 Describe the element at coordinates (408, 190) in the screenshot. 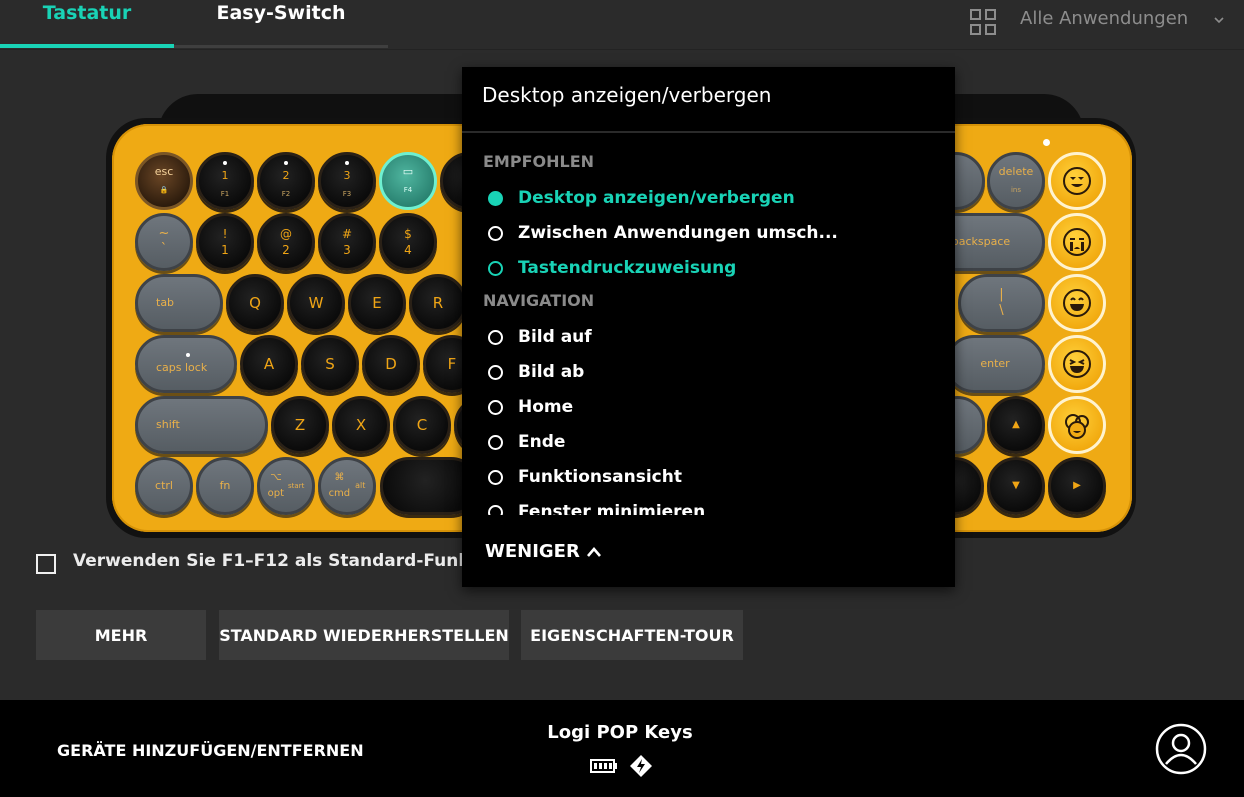

I see `key-sublabel: F4` at that location.